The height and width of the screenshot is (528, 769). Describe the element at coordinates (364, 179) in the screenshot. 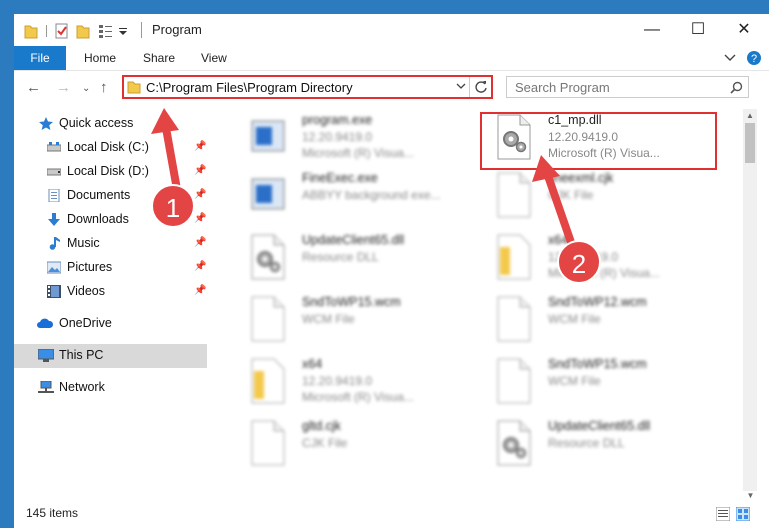

I see `annotation-arrows` at that location.